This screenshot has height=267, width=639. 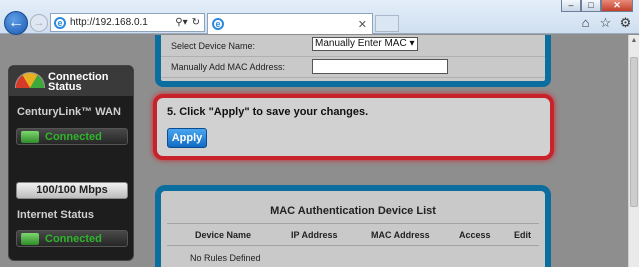 I want to click on col-ip-address: IP Address, so click(x=314, y=235).